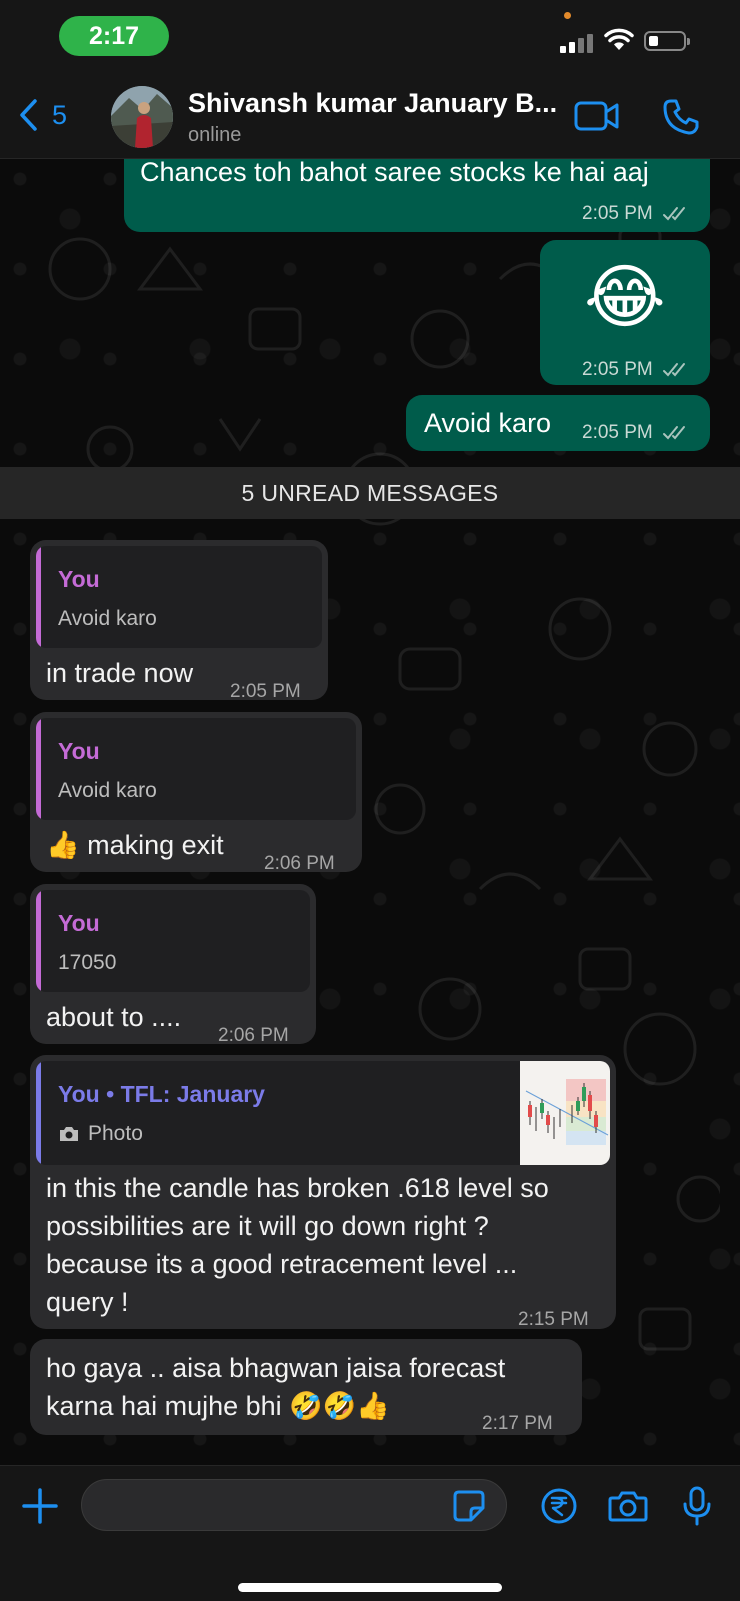 This screenshot has width=740, height=1601. I want to click on contact-status: online, so click(215, 135).